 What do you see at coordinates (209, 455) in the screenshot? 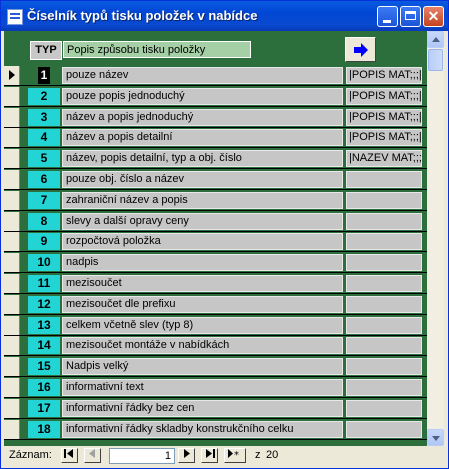
I see `last-record-button` at bounding box center [209, 455].